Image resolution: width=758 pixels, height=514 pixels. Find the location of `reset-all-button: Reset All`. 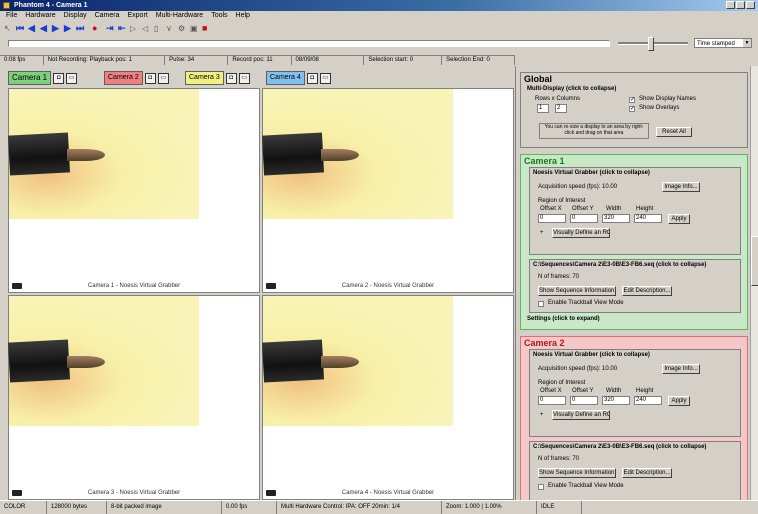

reset-all-button: Reset All is located at coordinates (674, 132).